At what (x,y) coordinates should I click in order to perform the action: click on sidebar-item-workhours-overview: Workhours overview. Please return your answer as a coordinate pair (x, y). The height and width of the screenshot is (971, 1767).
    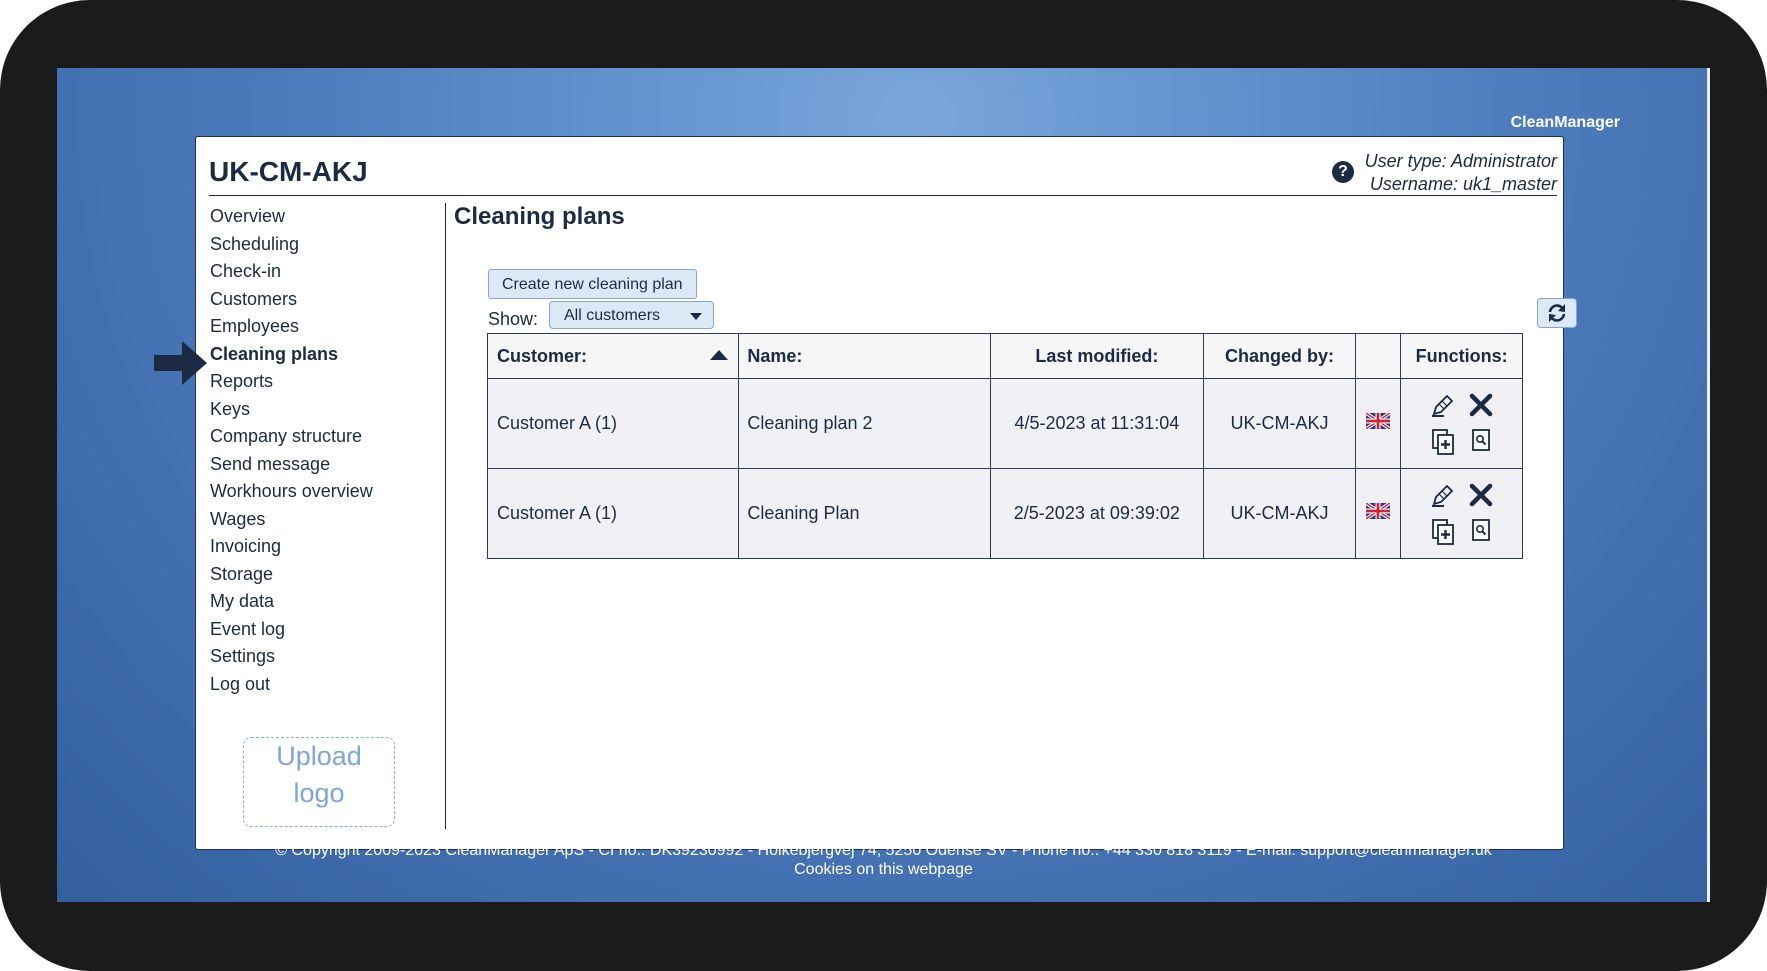
    Looking at the image, I should click on (325, 492).